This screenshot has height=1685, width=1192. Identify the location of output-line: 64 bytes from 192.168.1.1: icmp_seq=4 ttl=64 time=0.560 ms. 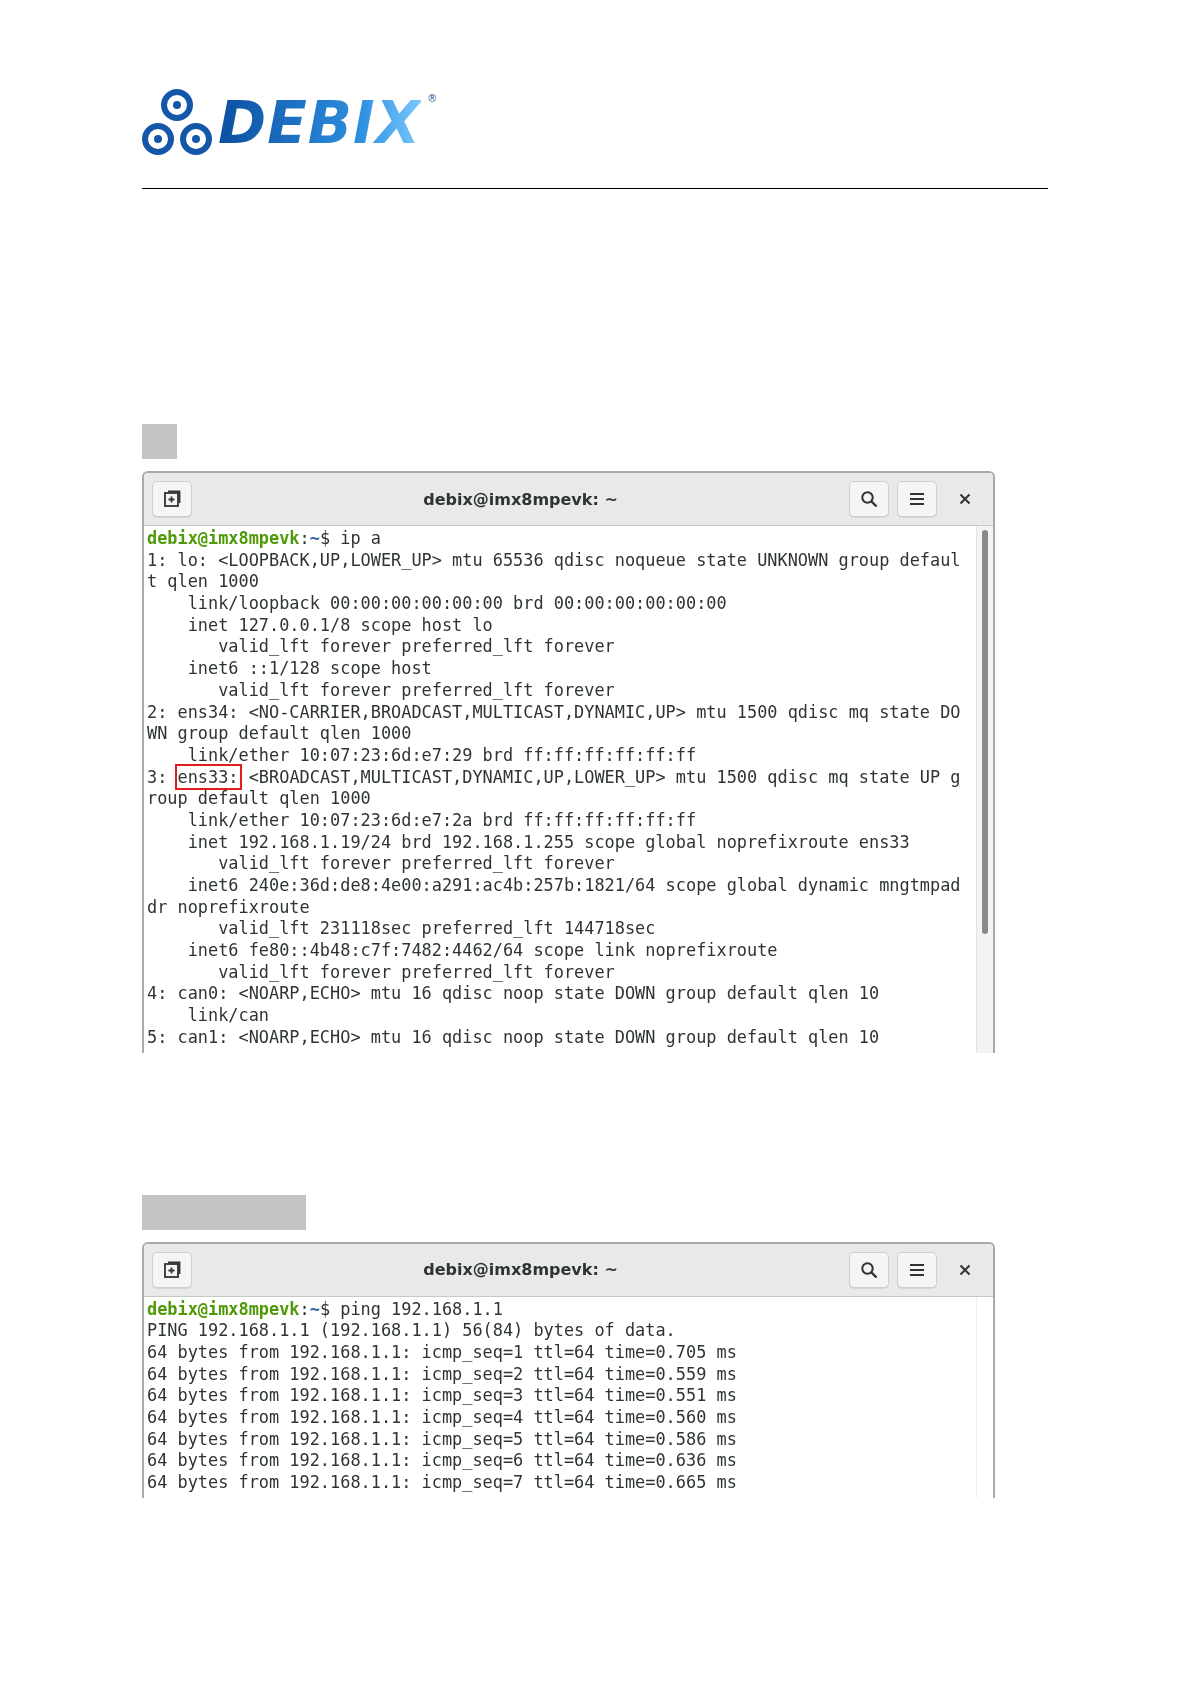
(442, 1417).